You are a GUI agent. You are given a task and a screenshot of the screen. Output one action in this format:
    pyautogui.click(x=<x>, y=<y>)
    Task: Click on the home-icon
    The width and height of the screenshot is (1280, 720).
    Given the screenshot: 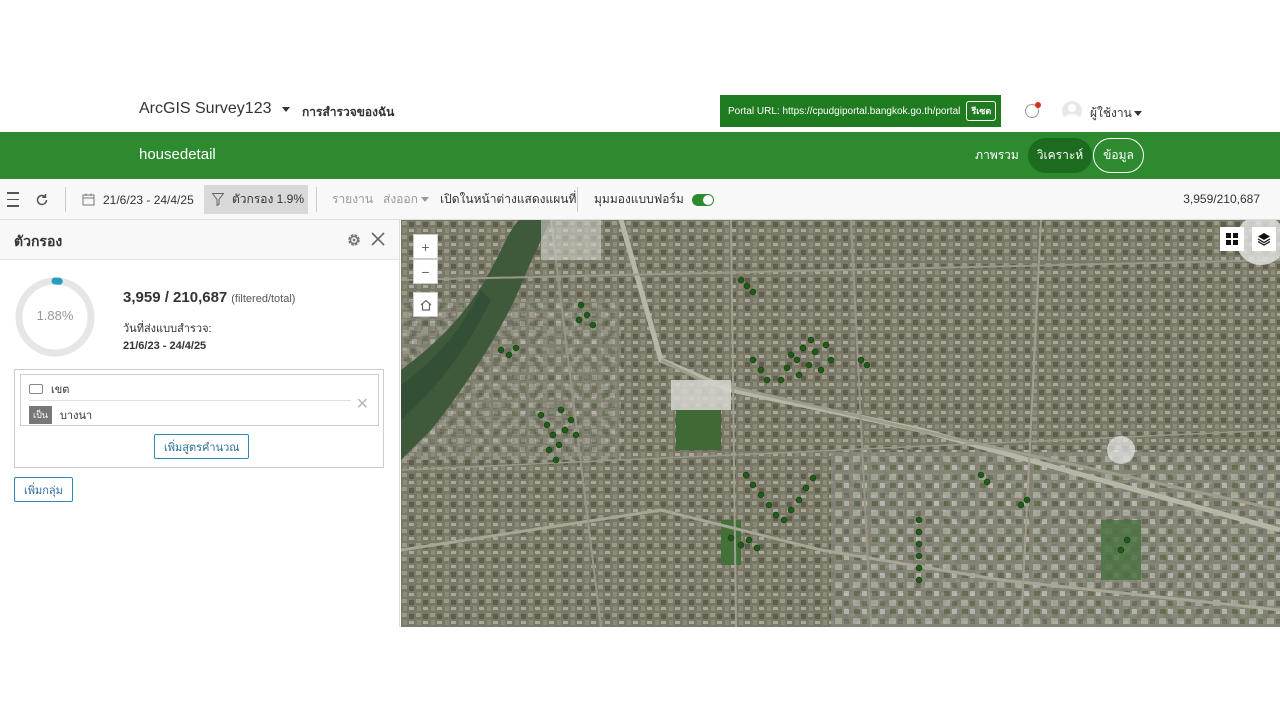 What is the action you would take?
    pyautogui.click(x=425, y=305)
    